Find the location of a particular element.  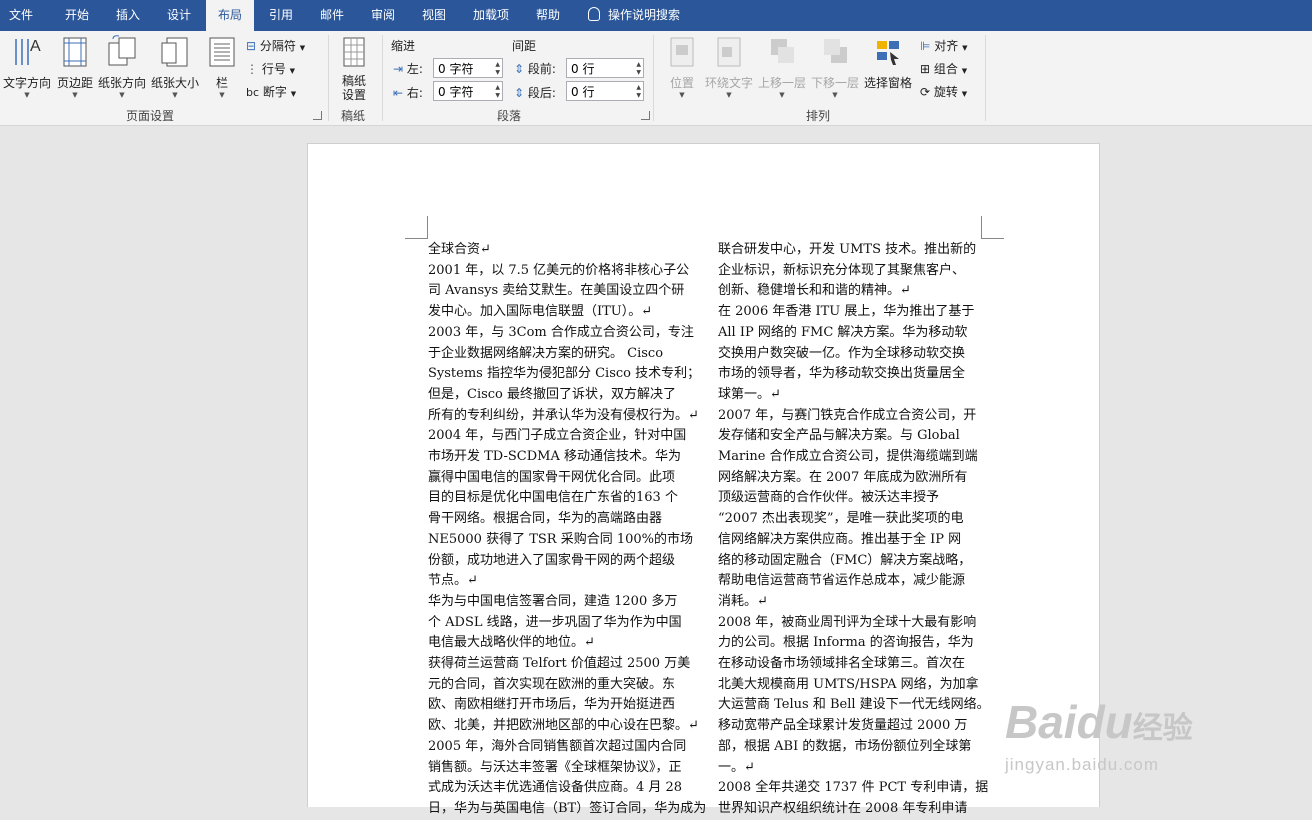

wrap-text-icon is located at coordinates (729, 52).